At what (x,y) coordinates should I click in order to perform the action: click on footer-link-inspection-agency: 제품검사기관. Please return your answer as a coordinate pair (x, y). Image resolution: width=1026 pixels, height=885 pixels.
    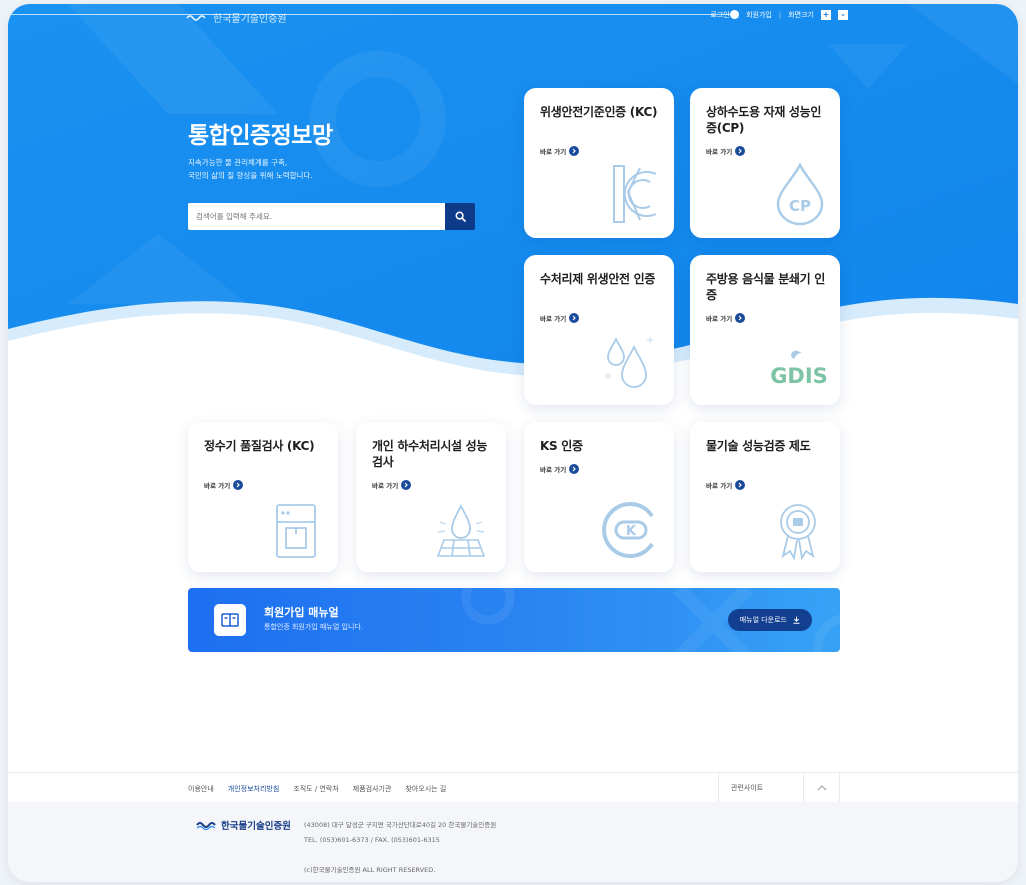
    Looking at the image, I should click on (372, 789).